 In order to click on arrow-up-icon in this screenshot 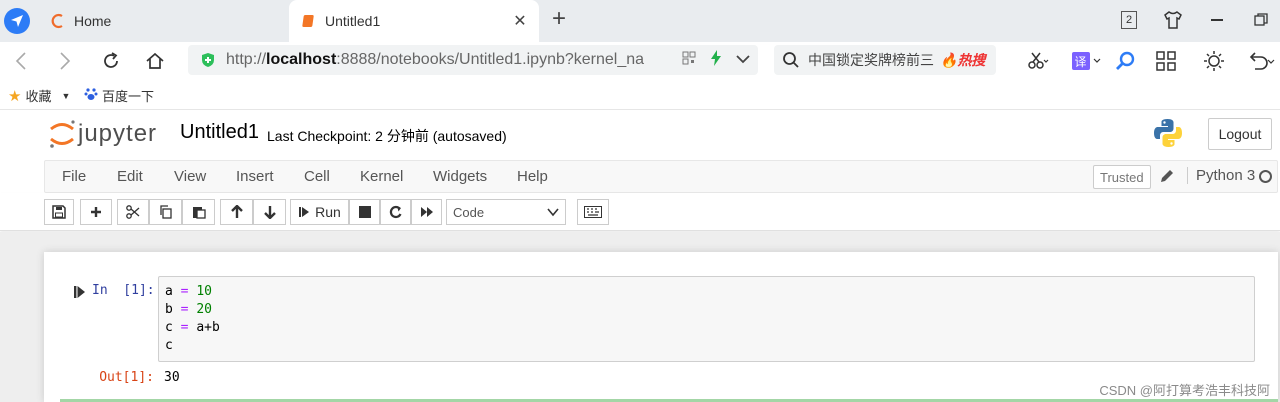, I will do `click(236, 211)`.